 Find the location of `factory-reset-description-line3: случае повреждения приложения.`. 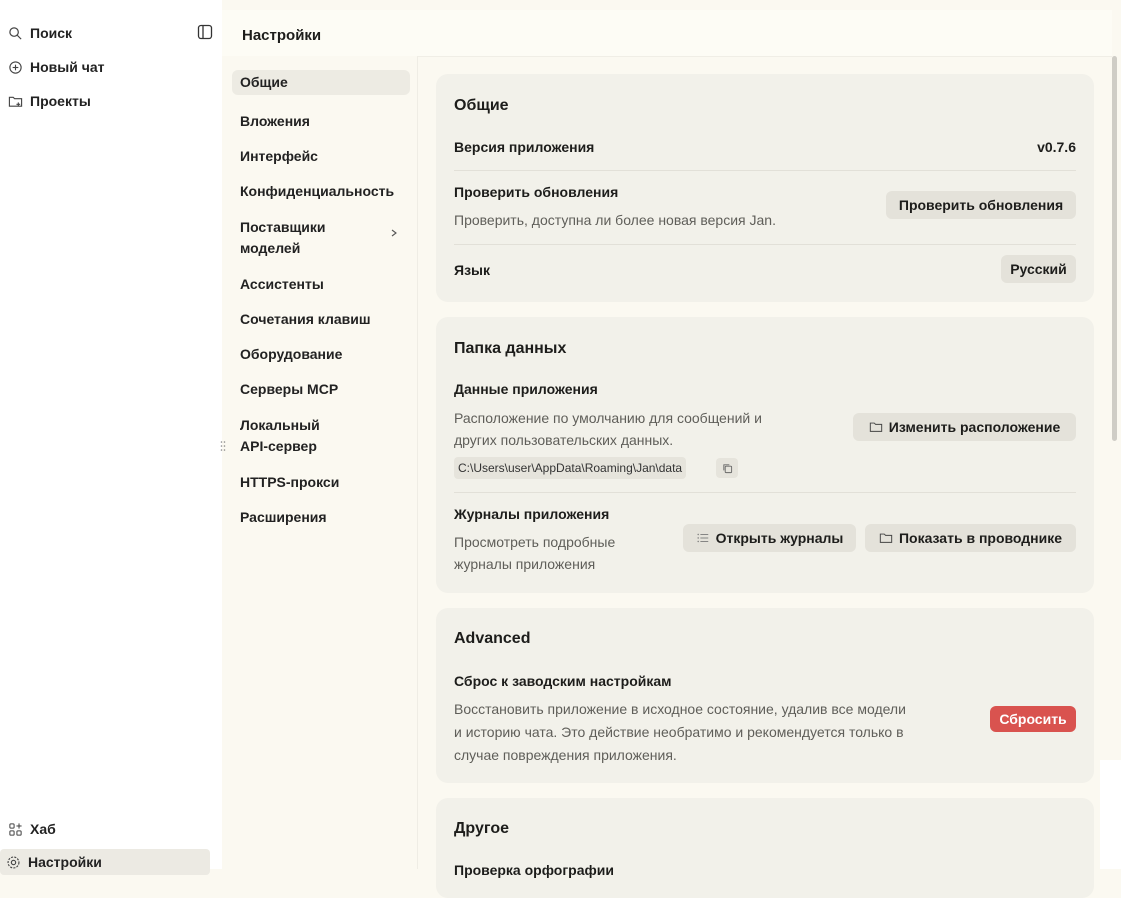

factory-reset-description-line3: случае повреждения приложения. is located at coordinates (565, 755).